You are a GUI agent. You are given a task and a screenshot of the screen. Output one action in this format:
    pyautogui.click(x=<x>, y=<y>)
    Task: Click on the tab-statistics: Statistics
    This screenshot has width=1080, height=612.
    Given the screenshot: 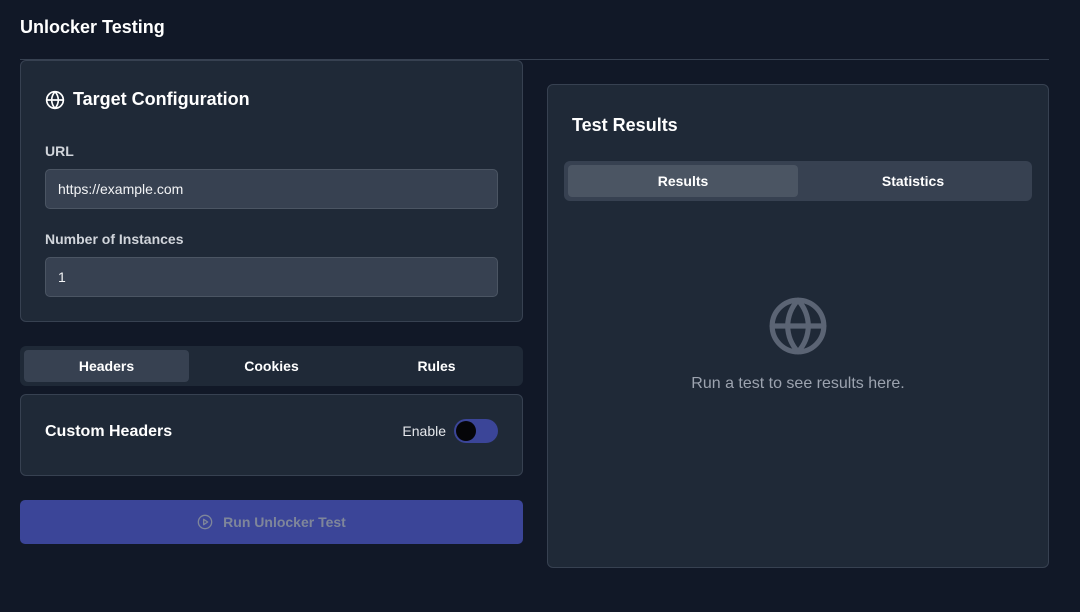 What is the action you would take?
    pyautogui.click(x=913, y=181)
    